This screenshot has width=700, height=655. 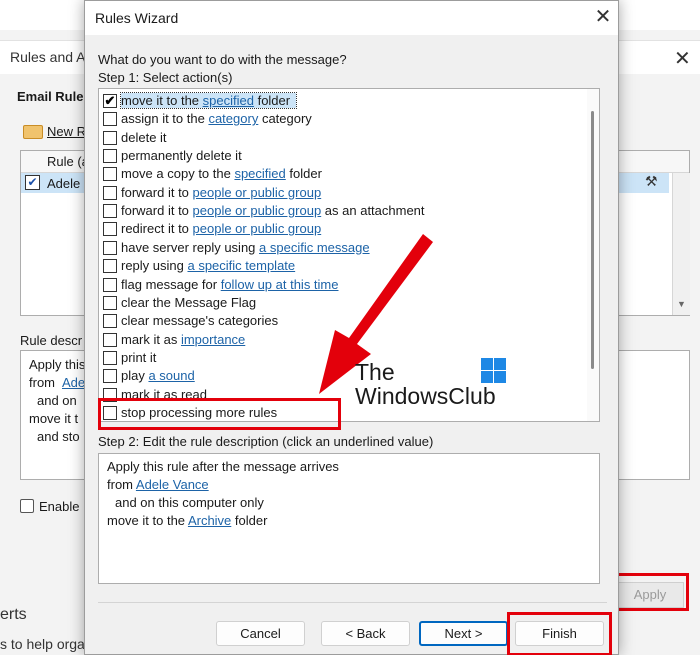 I want to click on action-item: delete it, so click(x=344, y=138).